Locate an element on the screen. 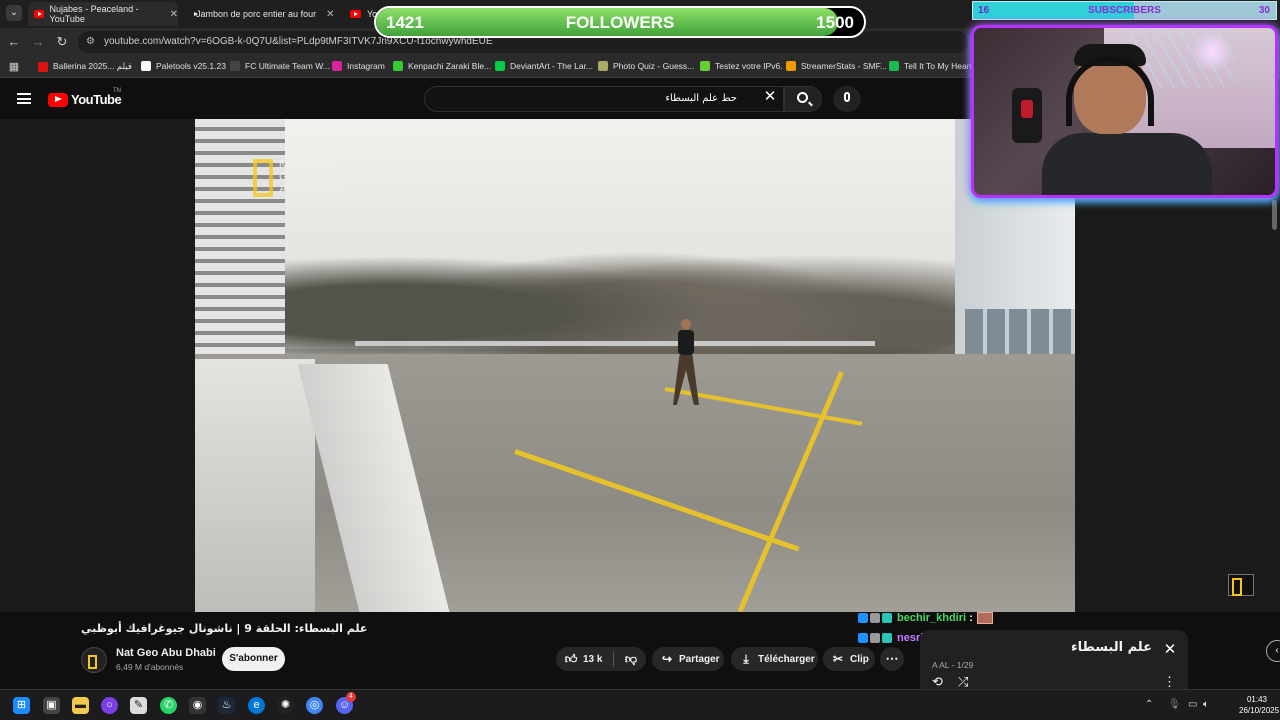 This screenshot has width=1280, height=720. scrollbar-thumb is located at coordinates (1274, 215).